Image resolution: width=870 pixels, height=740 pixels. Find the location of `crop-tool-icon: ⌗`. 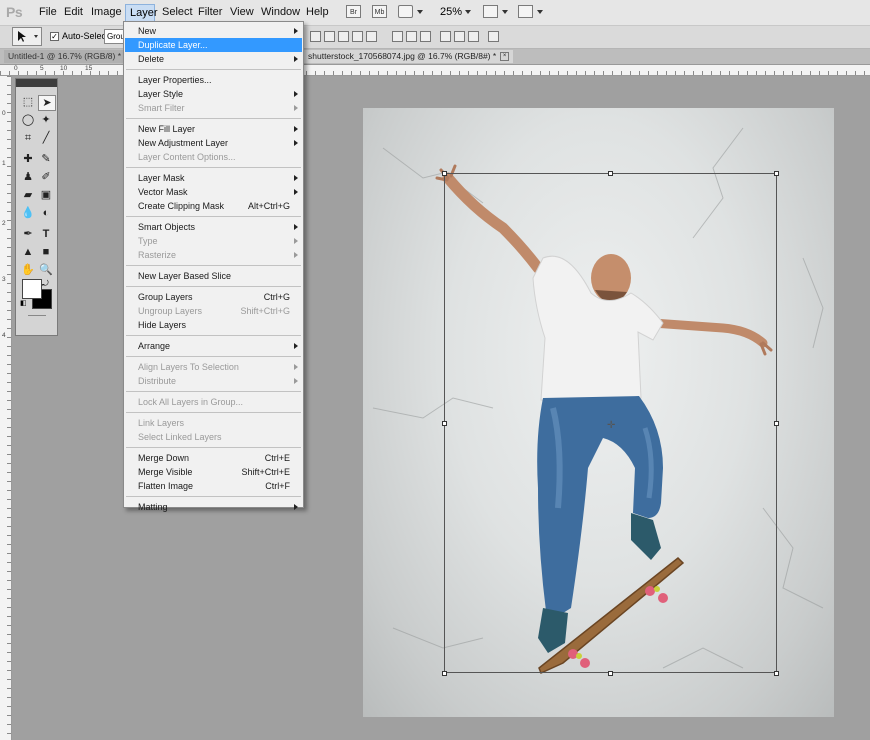

crop-tool-icon: ⌗ is located at coordinates (28, 138).